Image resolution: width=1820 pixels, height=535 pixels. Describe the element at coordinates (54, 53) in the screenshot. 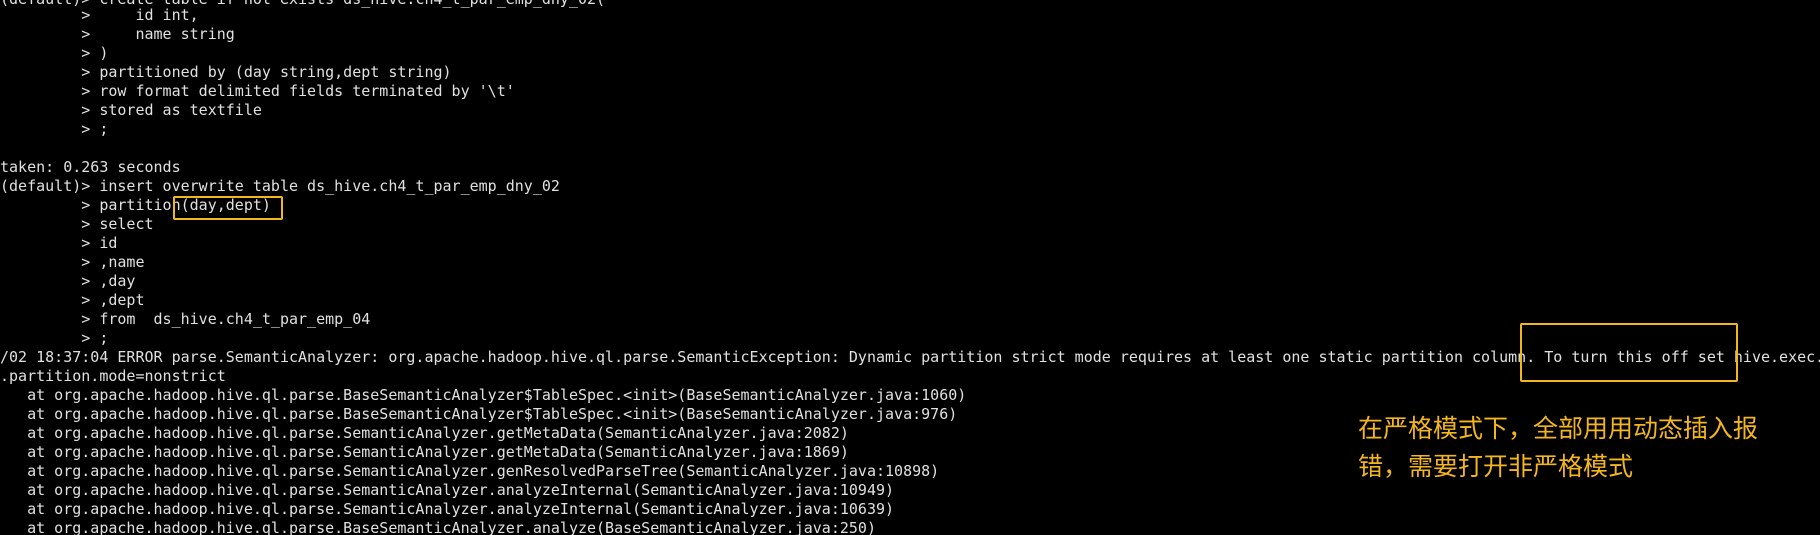

I see `terminal-line: > )` at that location.